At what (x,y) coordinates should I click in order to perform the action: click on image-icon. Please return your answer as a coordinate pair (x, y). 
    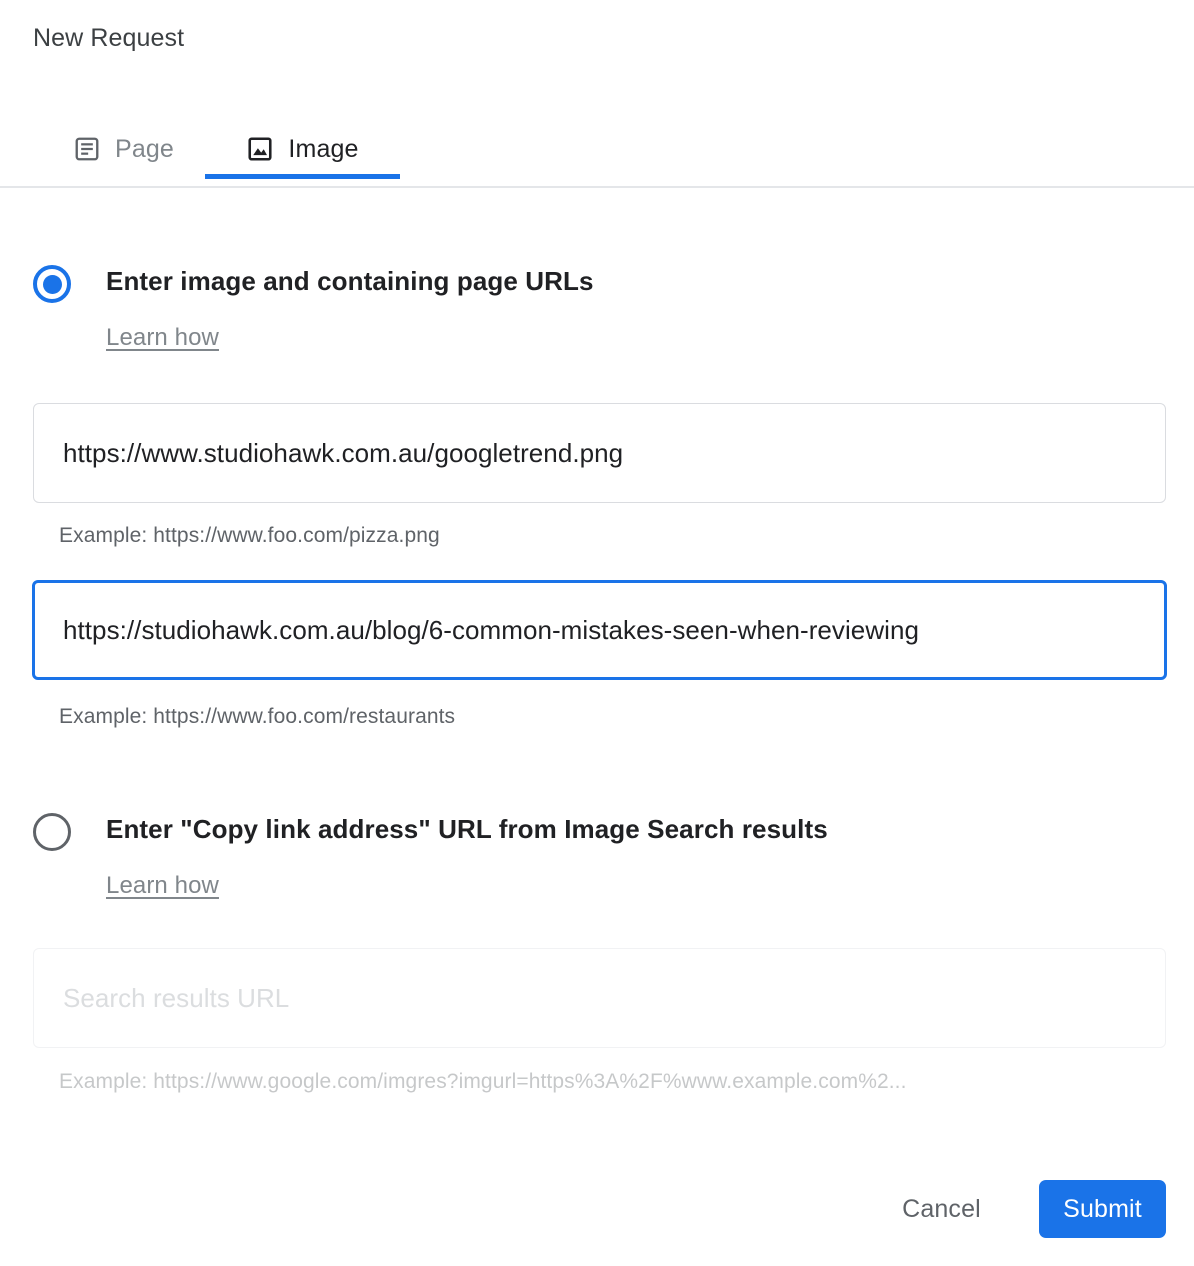
    Looking at the image, I should click on (260, 149).